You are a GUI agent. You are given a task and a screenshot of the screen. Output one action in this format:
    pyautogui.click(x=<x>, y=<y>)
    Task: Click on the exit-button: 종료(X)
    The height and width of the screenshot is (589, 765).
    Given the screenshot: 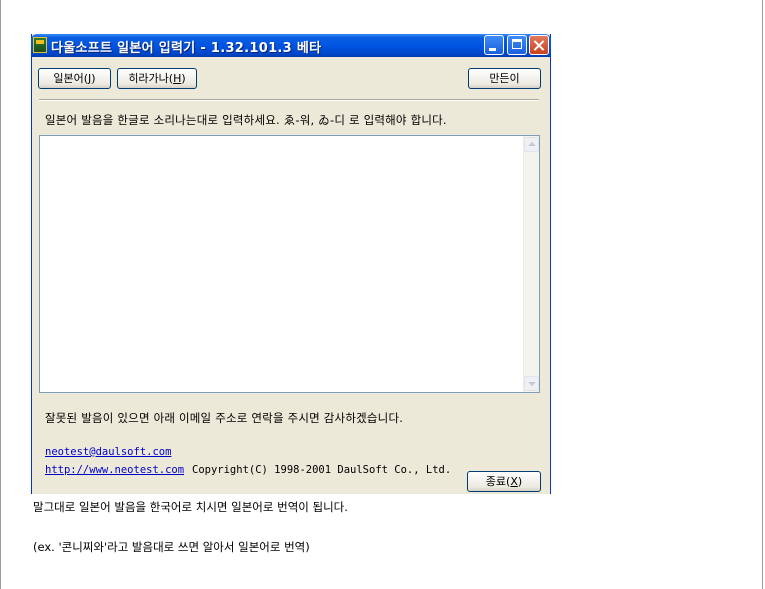 What is the action you would take?
    pyautogui.click(x=504, y=481)
    